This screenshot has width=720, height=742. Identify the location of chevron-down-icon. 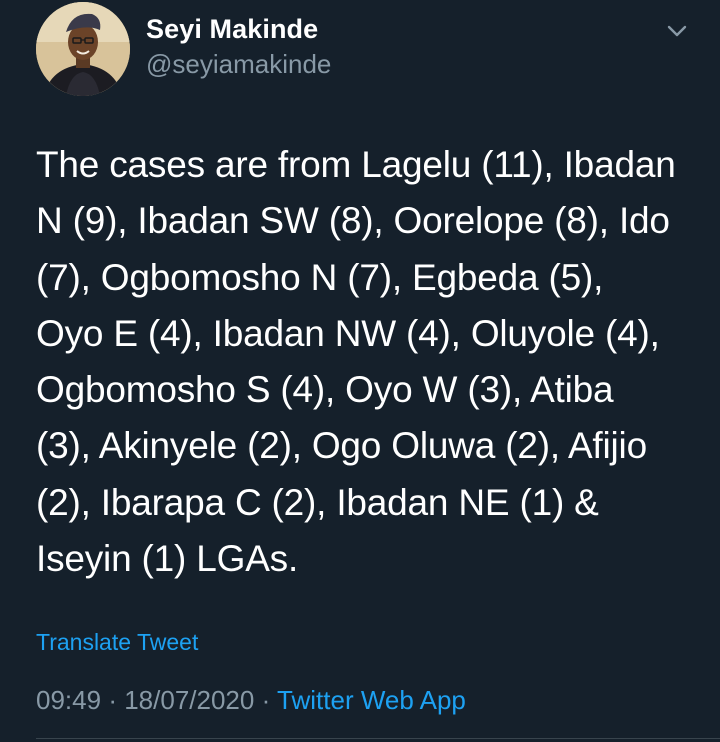
(677, 31).